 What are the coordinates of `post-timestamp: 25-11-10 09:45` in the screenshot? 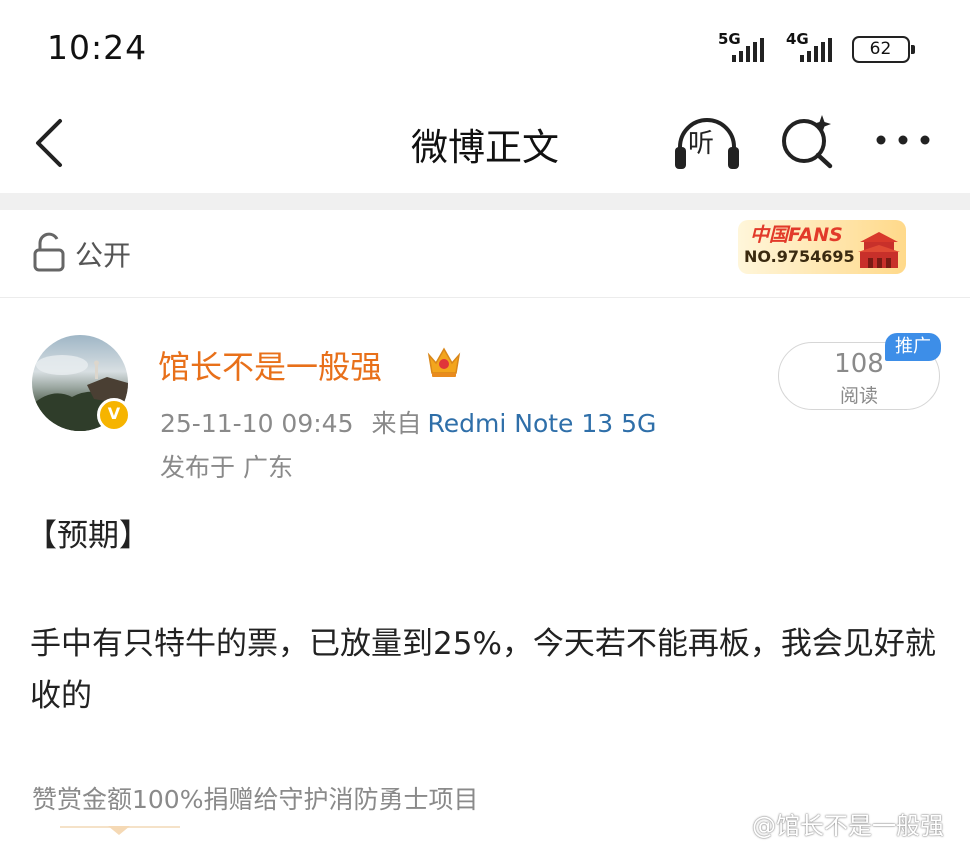 It's located at (257, 423).